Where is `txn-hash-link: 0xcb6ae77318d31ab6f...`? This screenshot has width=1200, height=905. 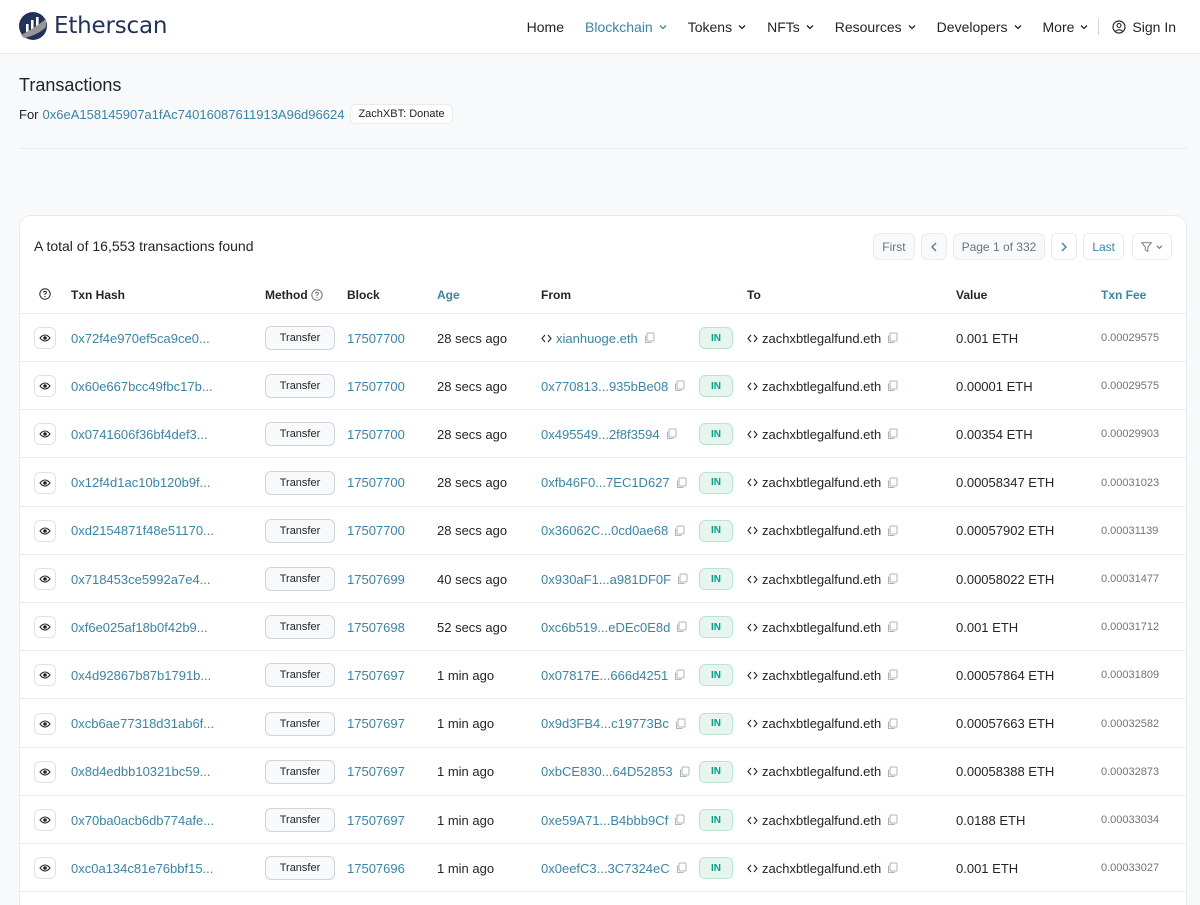 txn-hash-link: 0xcb6ae77318d31ab6f... is located at coordinates (142, 723).